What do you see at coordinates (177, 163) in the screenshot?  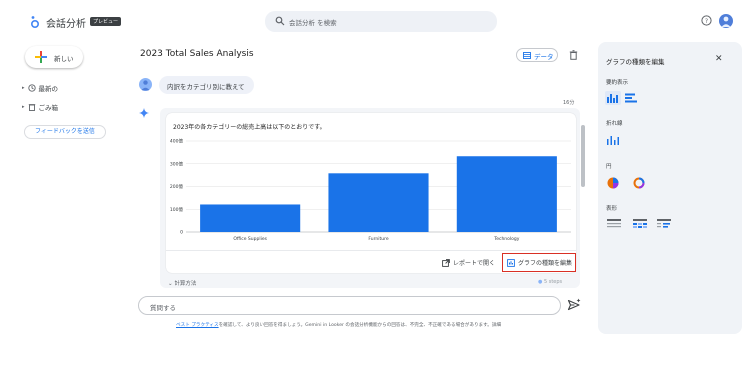 I see `y-tick-label: 300億` at bounding box center [177, 163].